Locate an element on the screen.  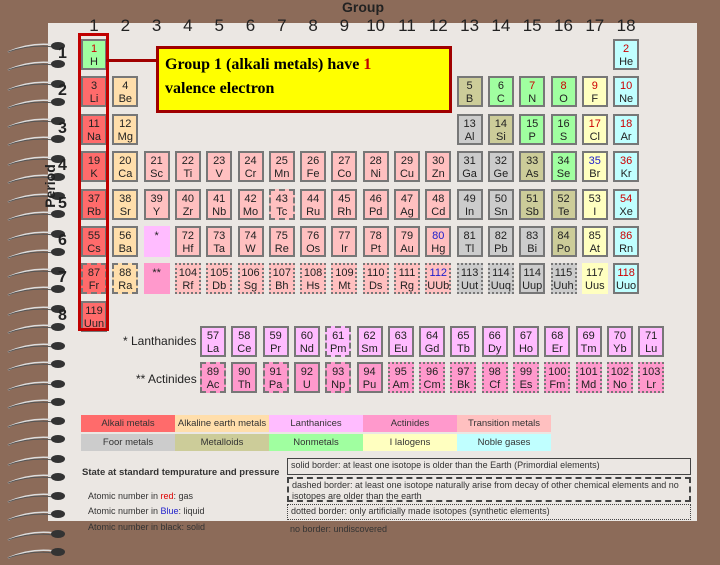
element-cell: 102 No is located at coordinates (619, 377).